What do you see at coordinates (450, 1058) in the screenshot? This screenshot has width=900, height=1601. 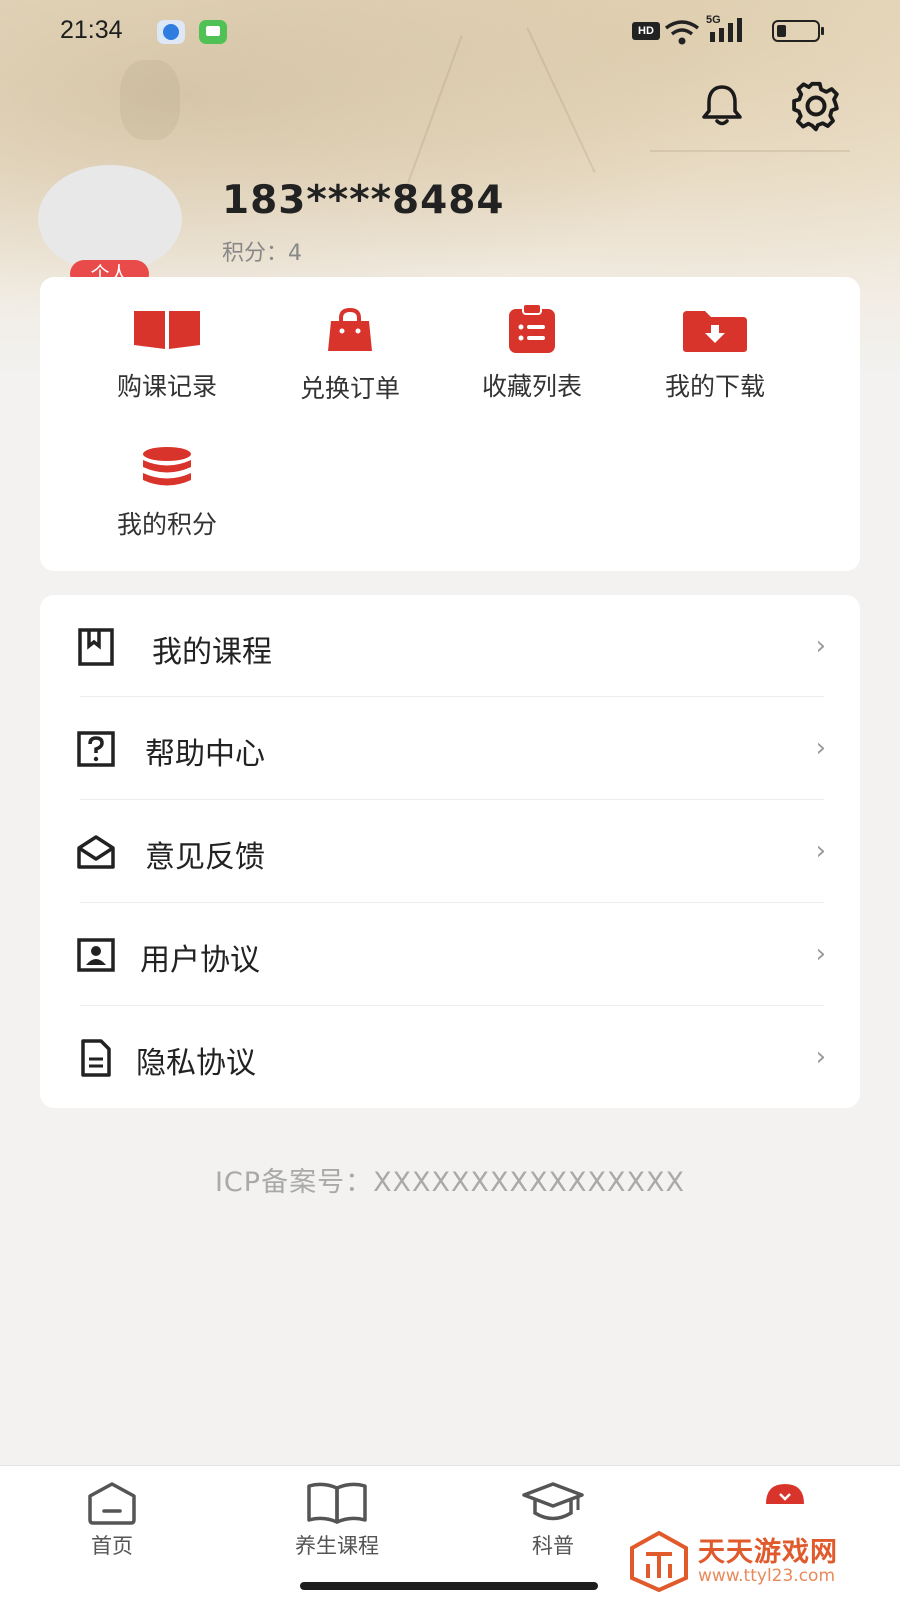 I see `menu-item-privacy-policy: 隐私协议 ›` at bounding box center [450, 1058].